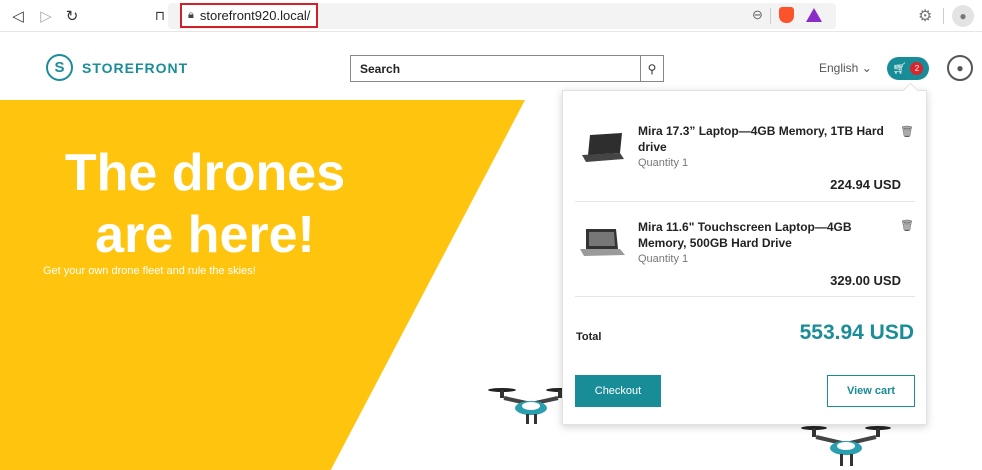 This screenshot has width=982, height=470. Describe the element at coordinates (602, 242) in the screenshot. I see `laptop-11-thumbnail` at that location.